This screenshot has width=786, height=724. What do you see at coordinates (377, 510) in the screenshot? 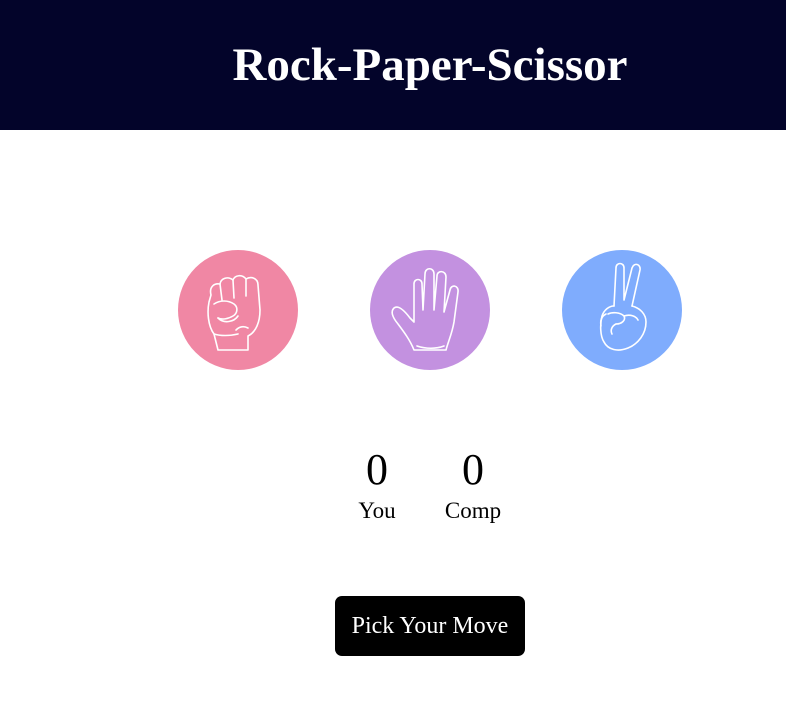
I see `user-score-label: You` at bounding box center [377, 510].